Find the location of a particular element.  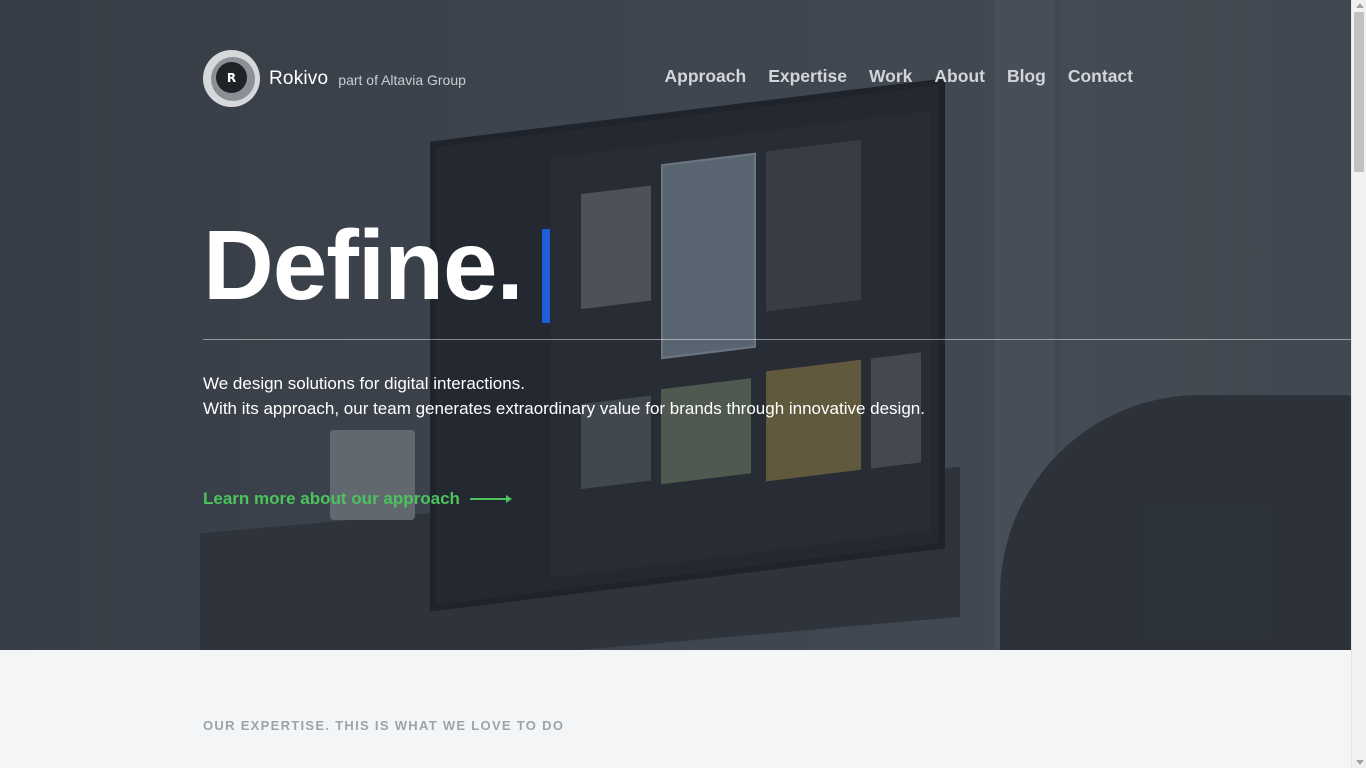

typing-cursor is located at coordinates (546, 276).